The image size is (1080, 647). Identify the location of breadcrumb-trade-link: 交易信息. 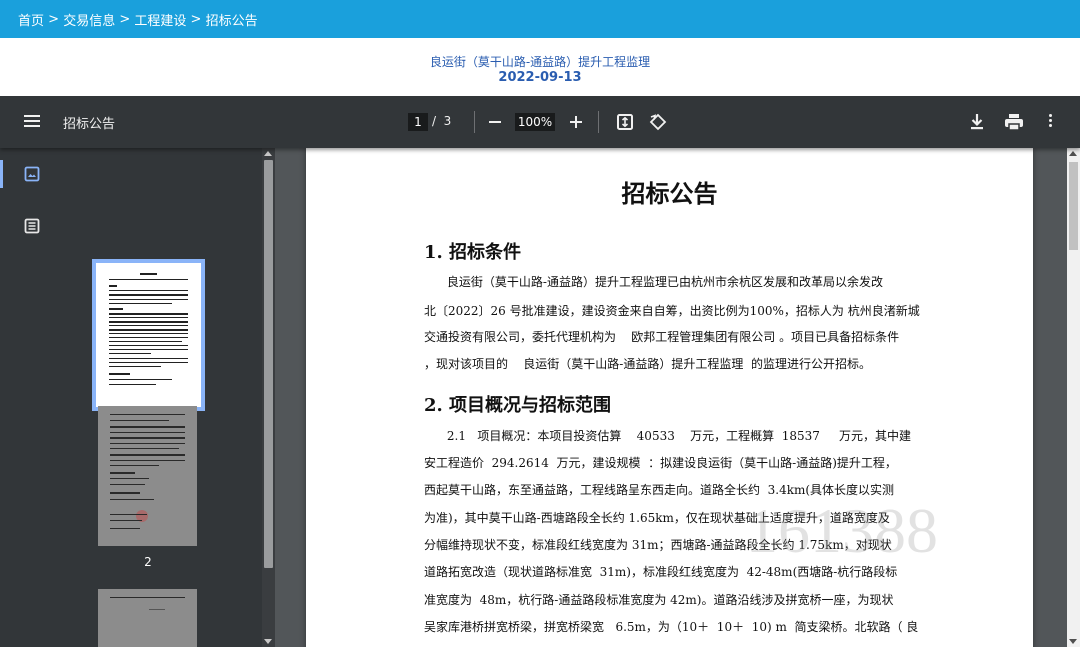
(89, 19).